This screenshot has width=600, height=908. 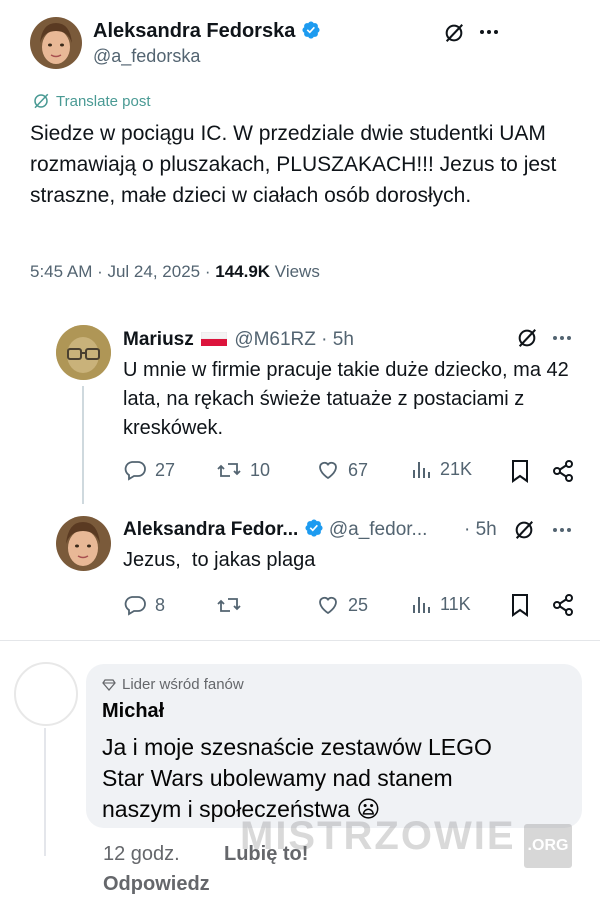 I want to click on reply-button: 8, so click(x=144, y=605).